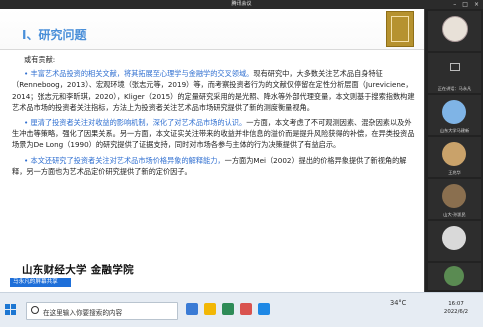 The image size is (483, 327). Describe the element at coordinates (246, 309) in the screenshot. I see `app-icon` at that location.